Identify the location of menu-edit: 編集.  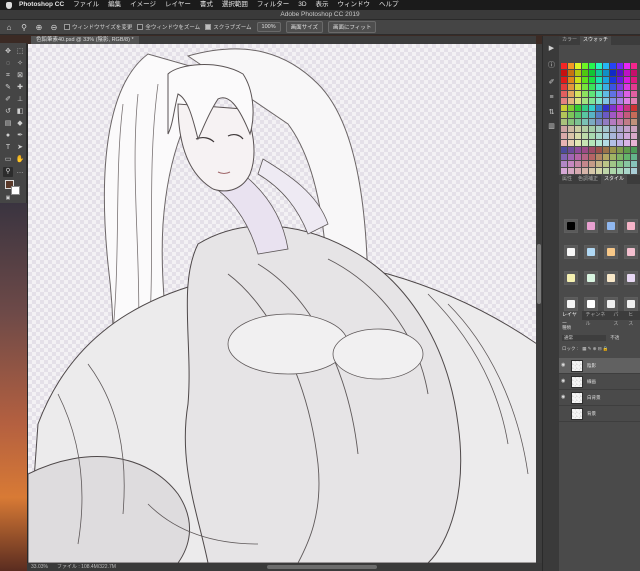
(114, 5).